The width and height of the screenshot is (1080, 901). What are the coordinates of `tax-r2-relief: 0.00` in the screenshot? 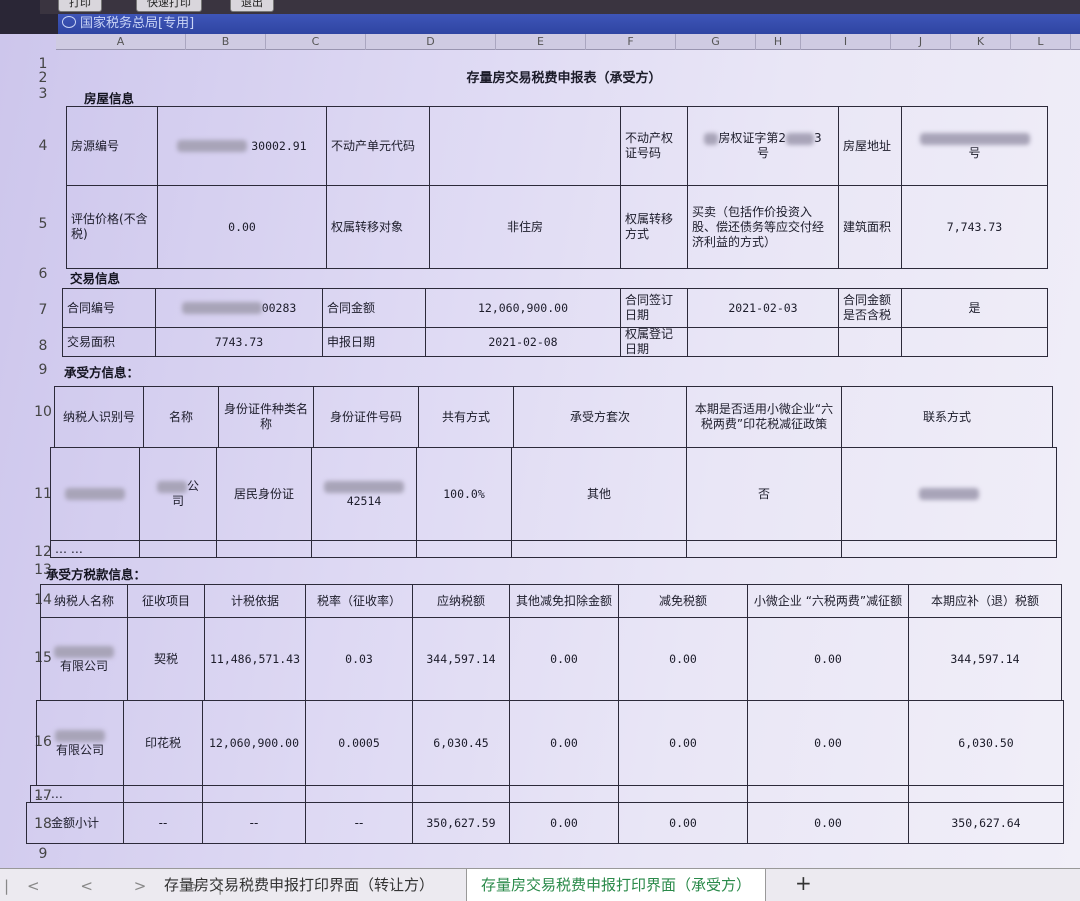 It's located at (683, 743).